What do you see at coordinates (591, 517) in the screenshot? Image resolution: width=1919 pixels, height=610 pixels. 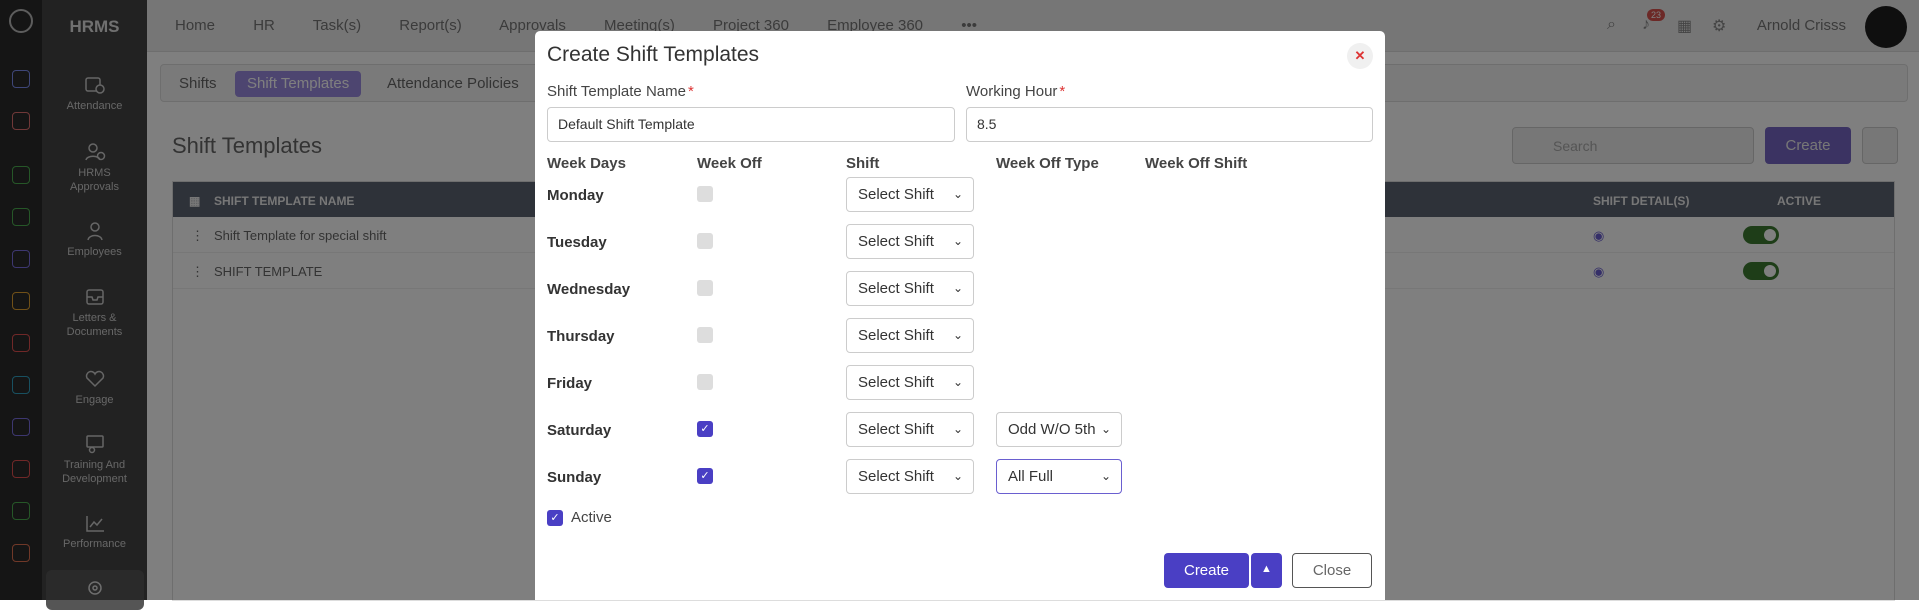 I see `active-label: Active` at bounding box center [591, 517].